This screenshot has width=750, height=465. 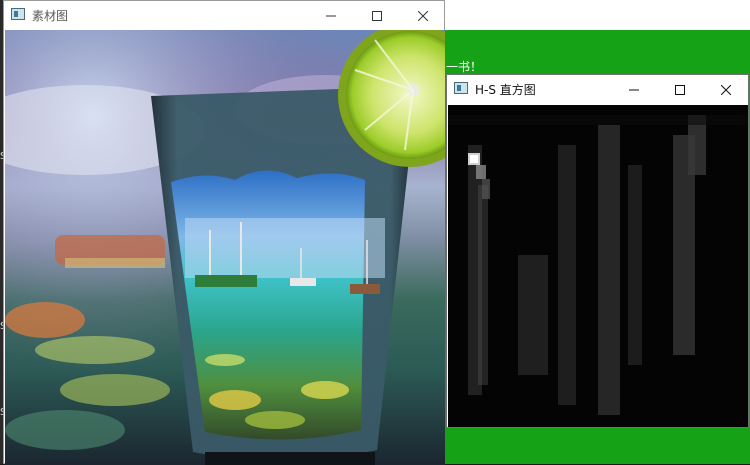 What do you see at coordinates (597, 89) in the screenshot?
I see `hs-window-titlebar: H-S 直方图` at bounding box center [597, 89].